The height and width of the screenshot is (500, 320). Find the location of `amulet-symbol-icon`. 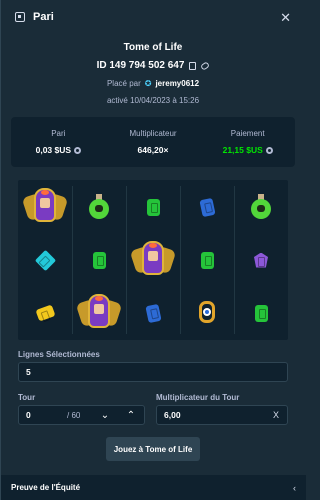

amulet-symbol-icon is located at coordinates (207, 313).